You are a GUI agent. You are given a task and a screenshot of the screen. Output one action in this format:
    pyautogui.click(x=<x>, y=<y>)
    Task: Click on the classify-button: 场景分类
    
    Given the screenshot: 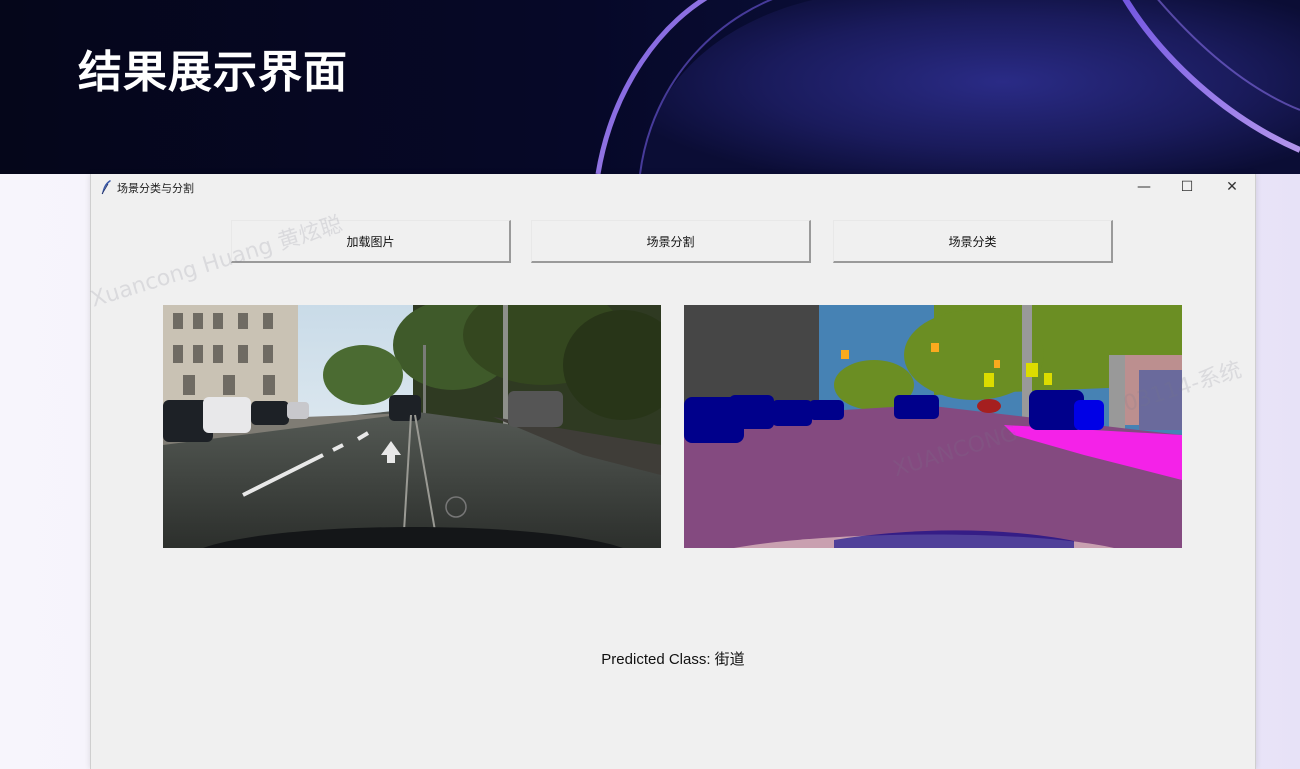 What is the action you would take?
    pyautogui.click(x=973, y=241)
    